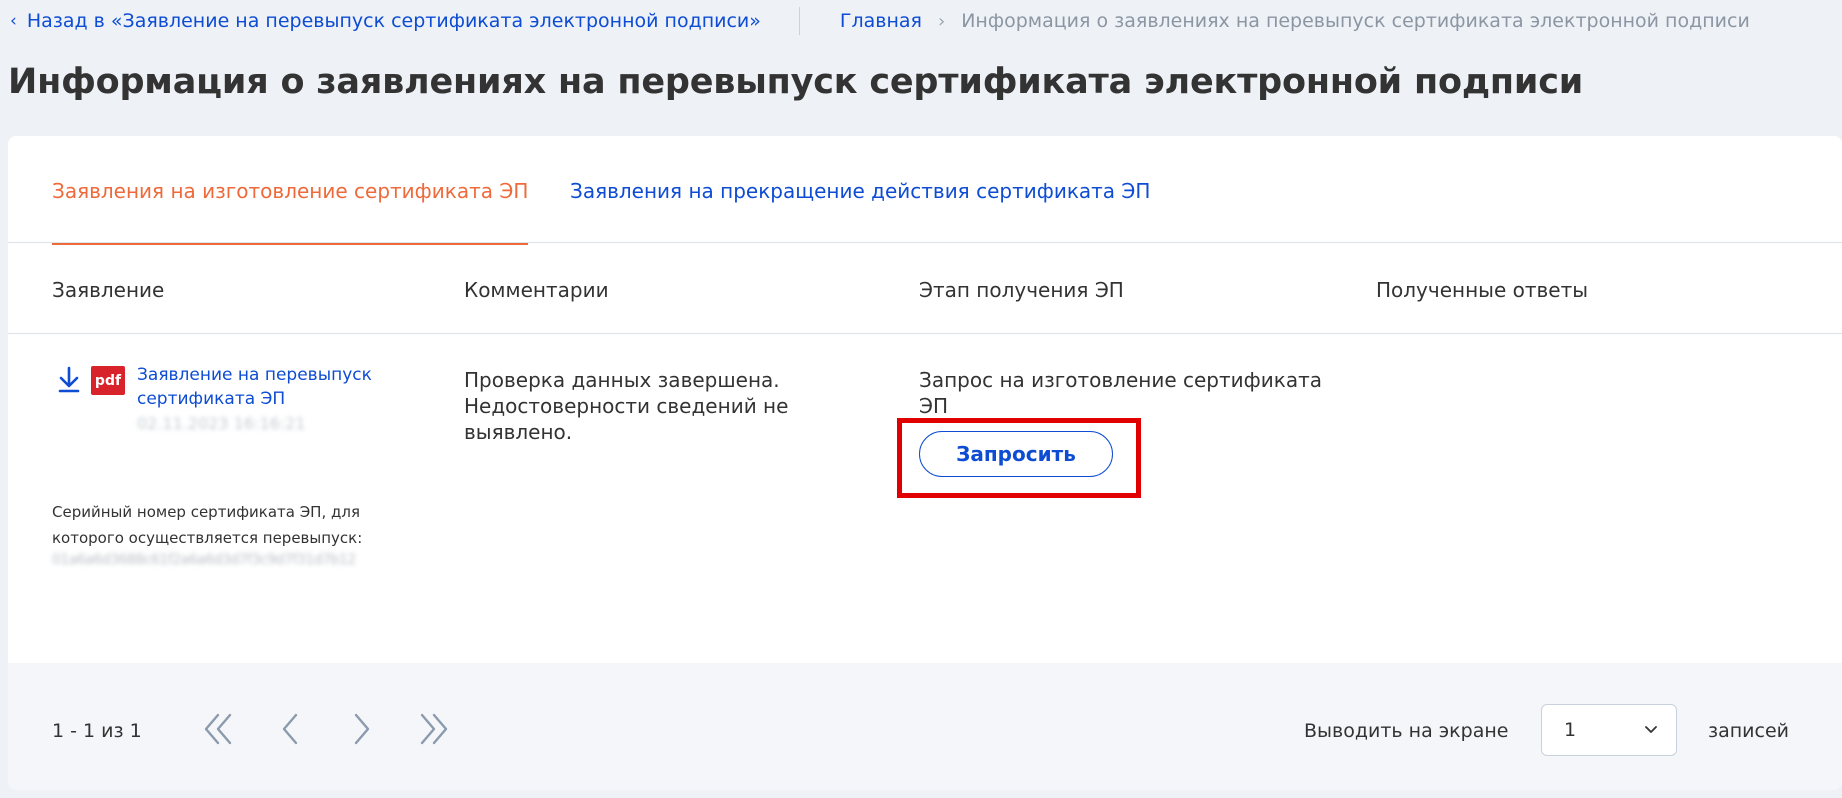 The image size is (1842, 798). I want to click on double-chevron-left-icon, so click(218, 729).